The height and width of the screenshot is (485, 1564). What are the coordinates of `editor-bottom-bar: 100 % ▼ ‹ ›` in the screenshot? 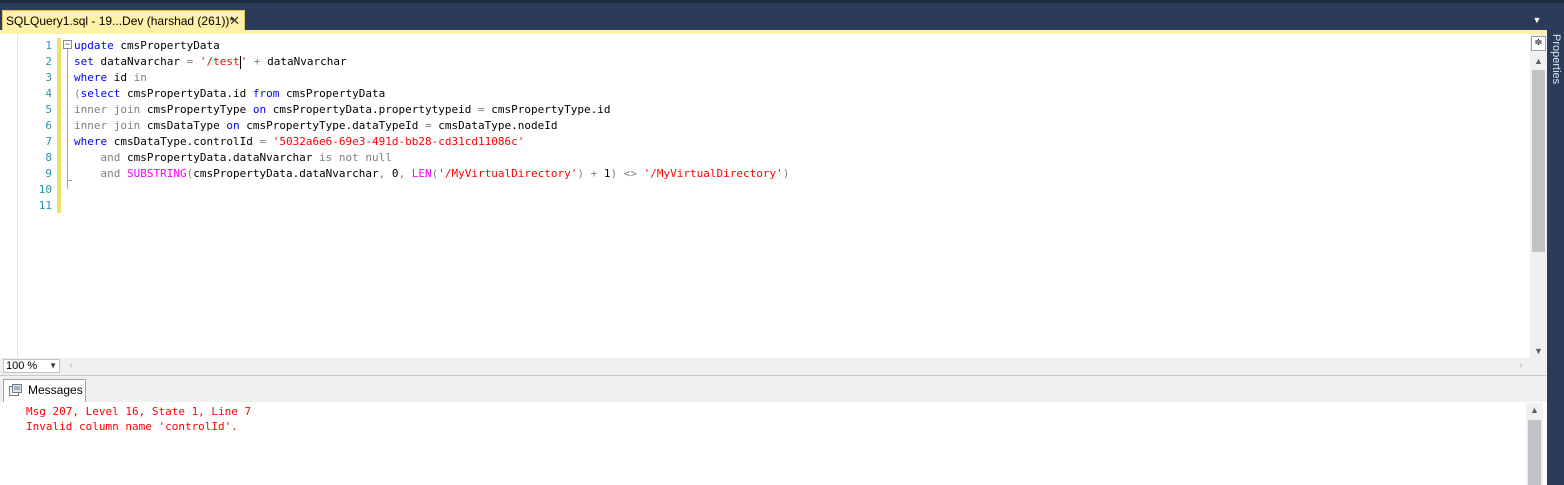 It's located at (773, 366).